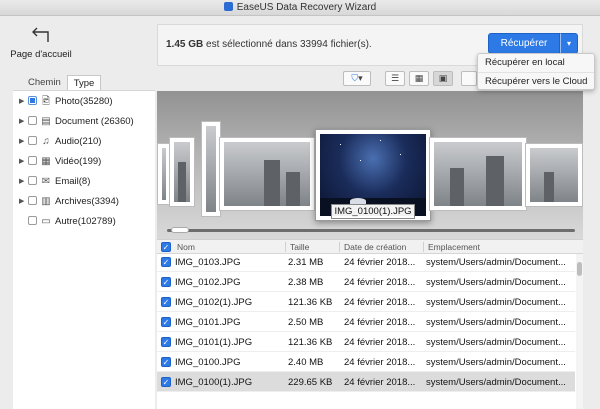 The height and width of the screenshot is (409, 600). I want to click on cell-name: IMG_0102.JPG, so click(208, 282).